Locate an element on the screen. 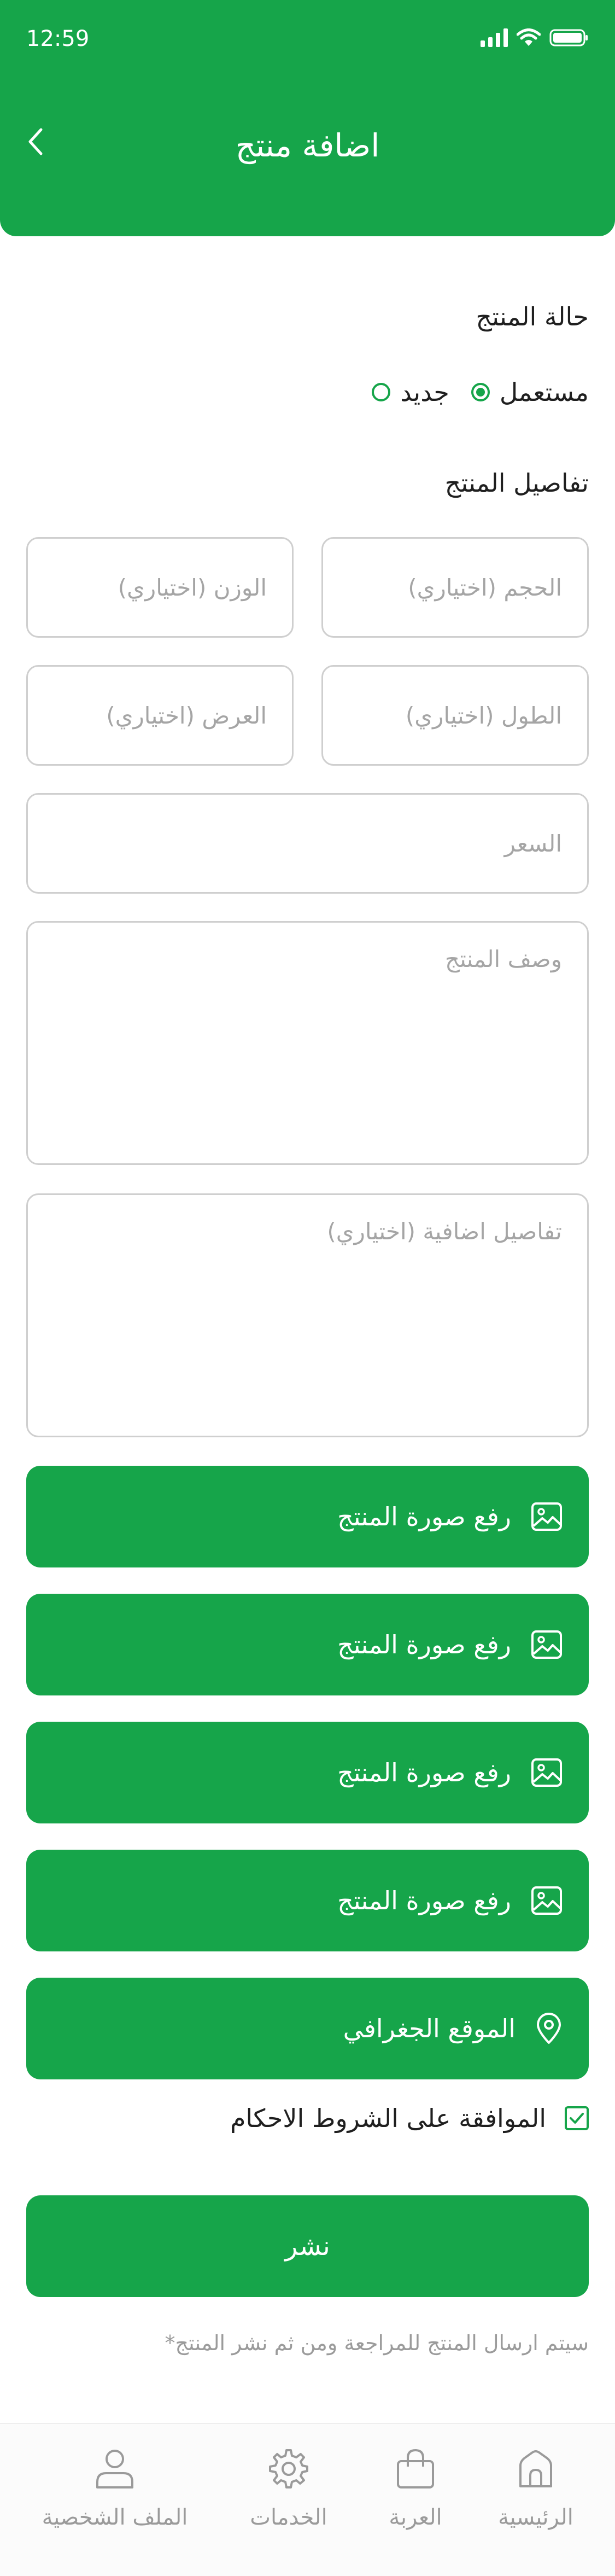 This screenshot has height=2576, width=615. condition-option-used: مستعمل is located at coordinates (530, 392).